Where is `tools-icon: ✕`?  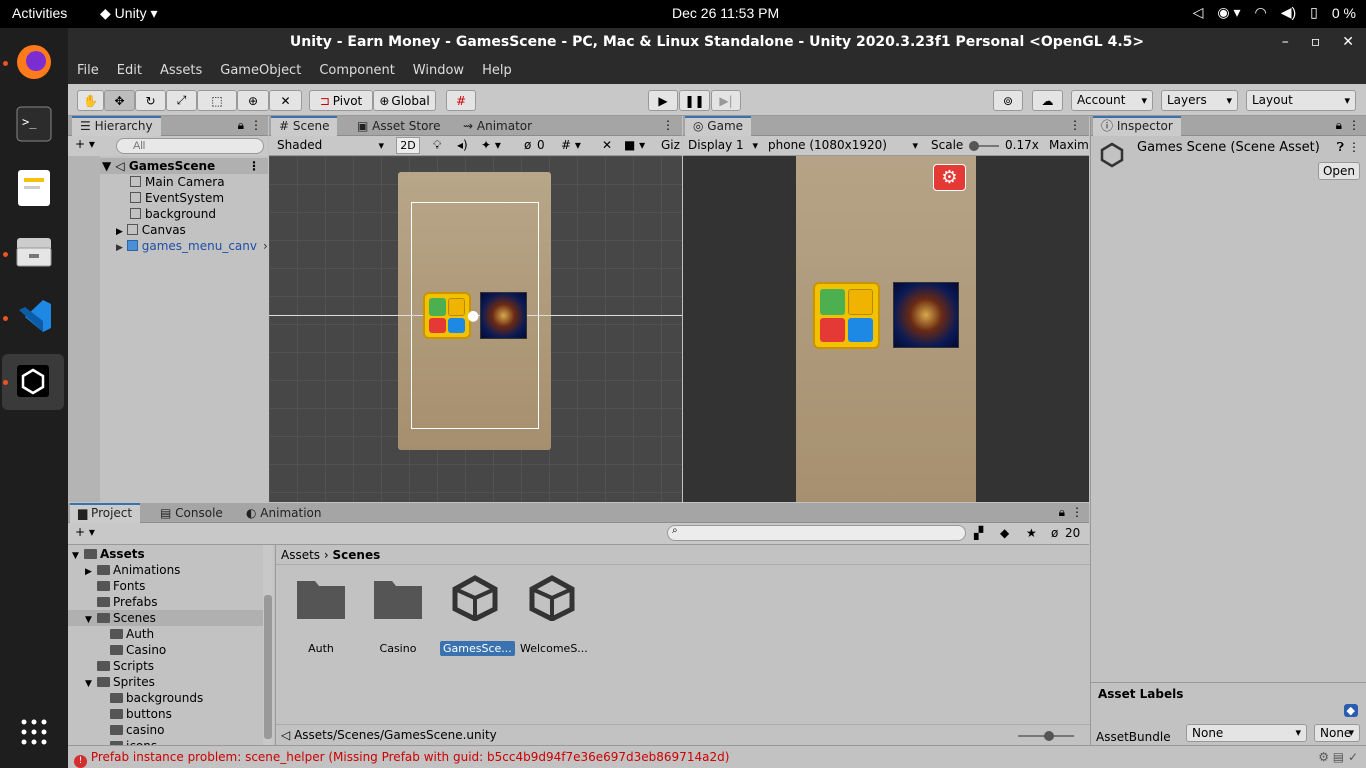 tools-icon: ✕ is located at coordinates (607, 145).